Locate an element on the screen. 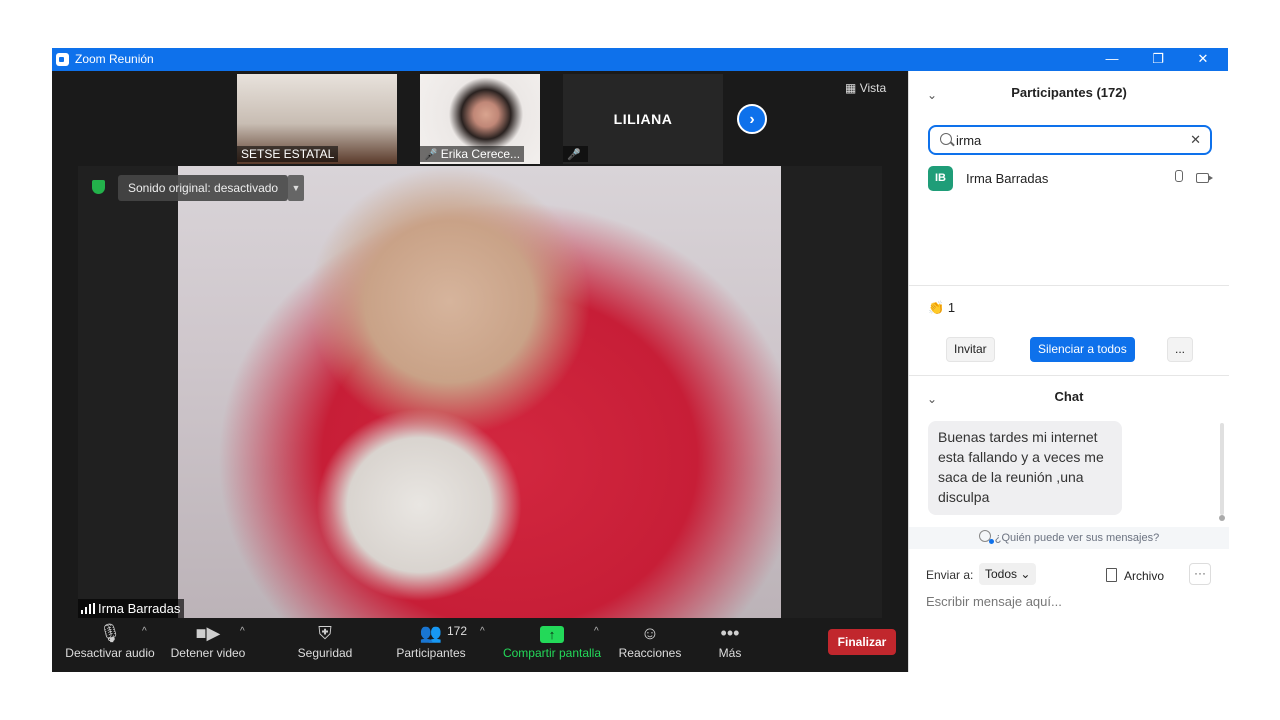  original-sound-toggle: Sonido original: desactivado is located at coordinates (203, 188).